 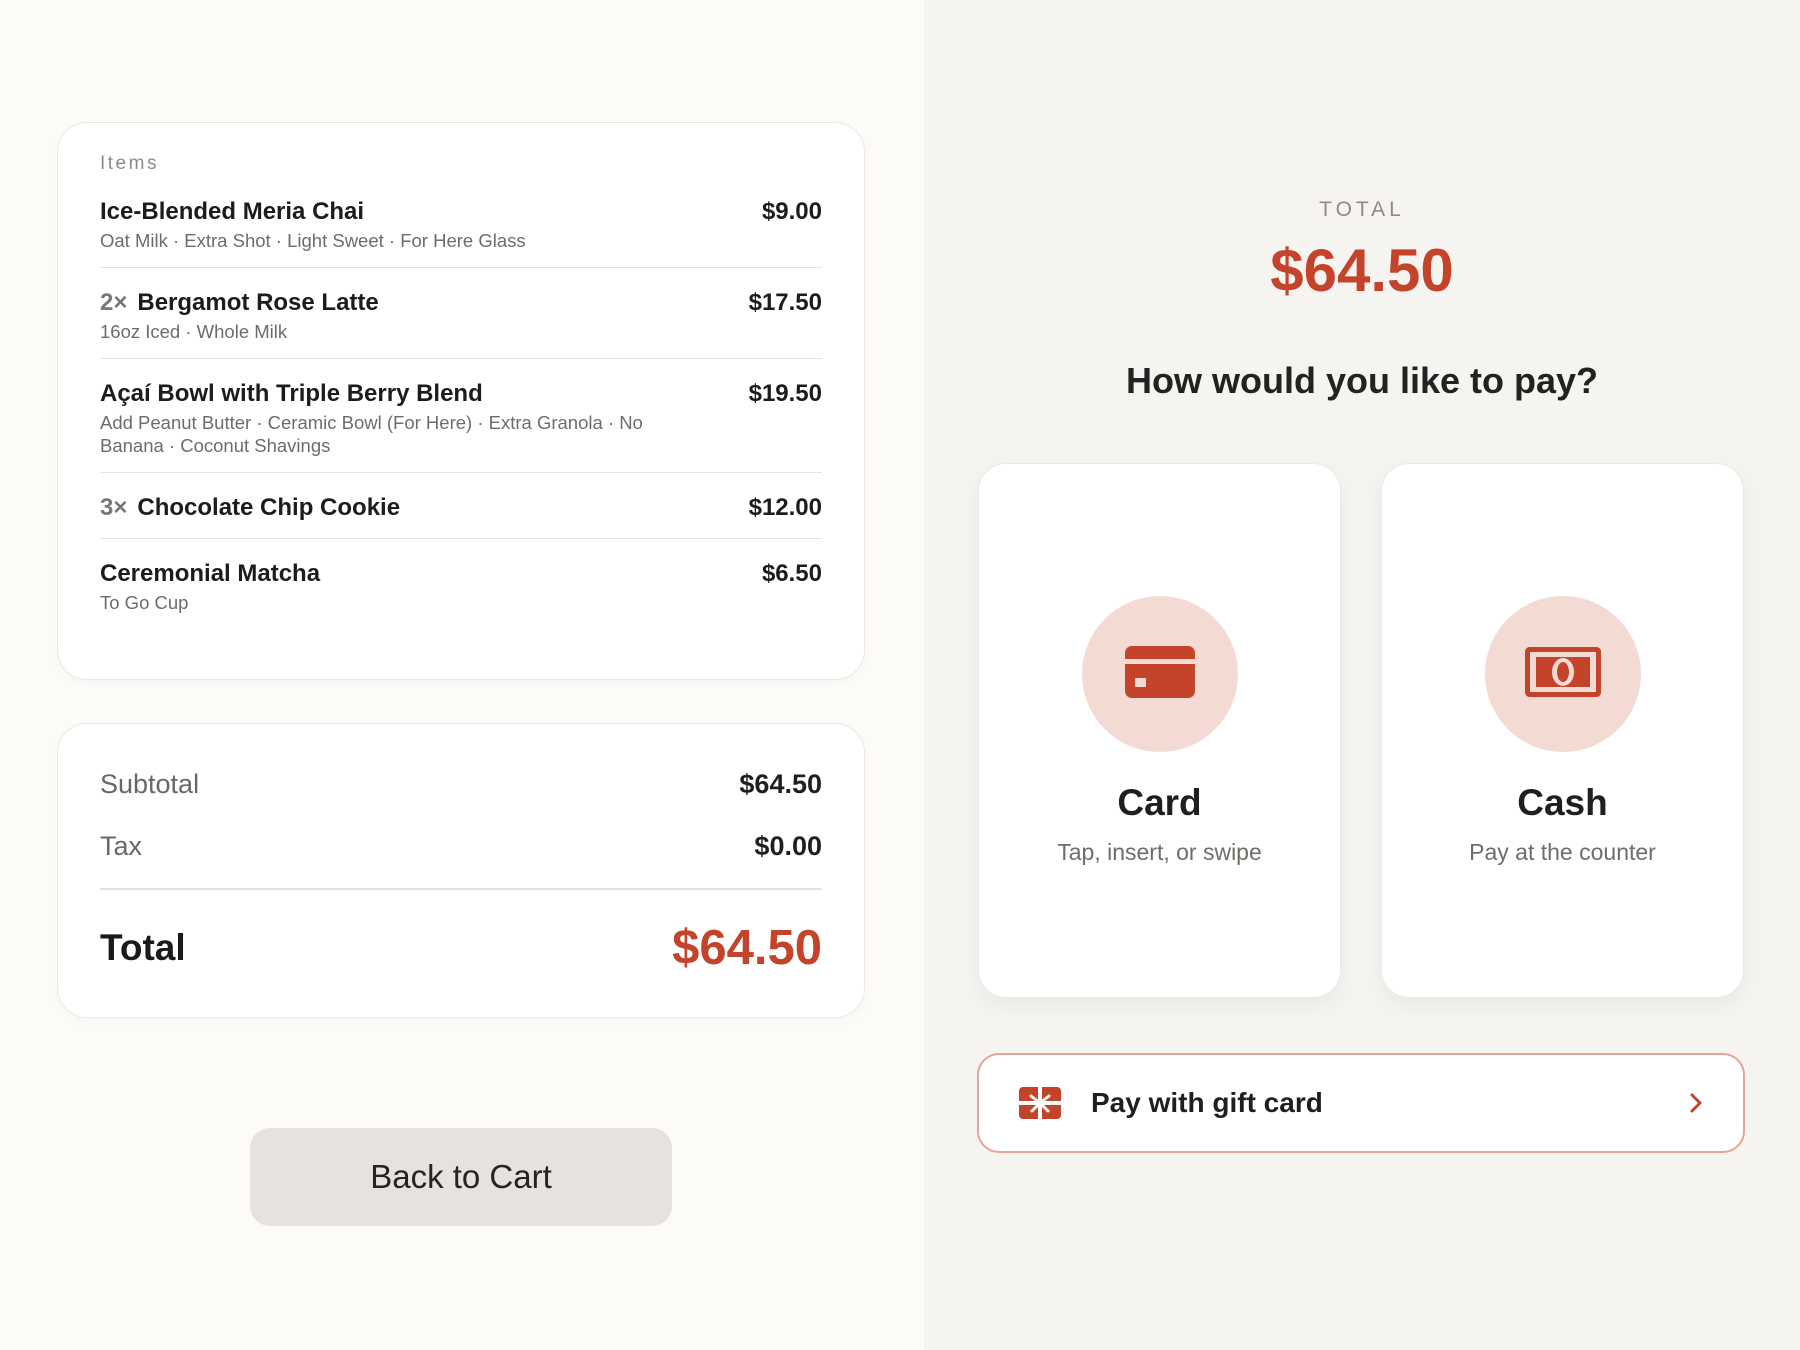 What do you see at coordinates (1362, 380) in the screenshot?
I see `payment-question: How would you like to pay?` at bounding box center [1362, 380].